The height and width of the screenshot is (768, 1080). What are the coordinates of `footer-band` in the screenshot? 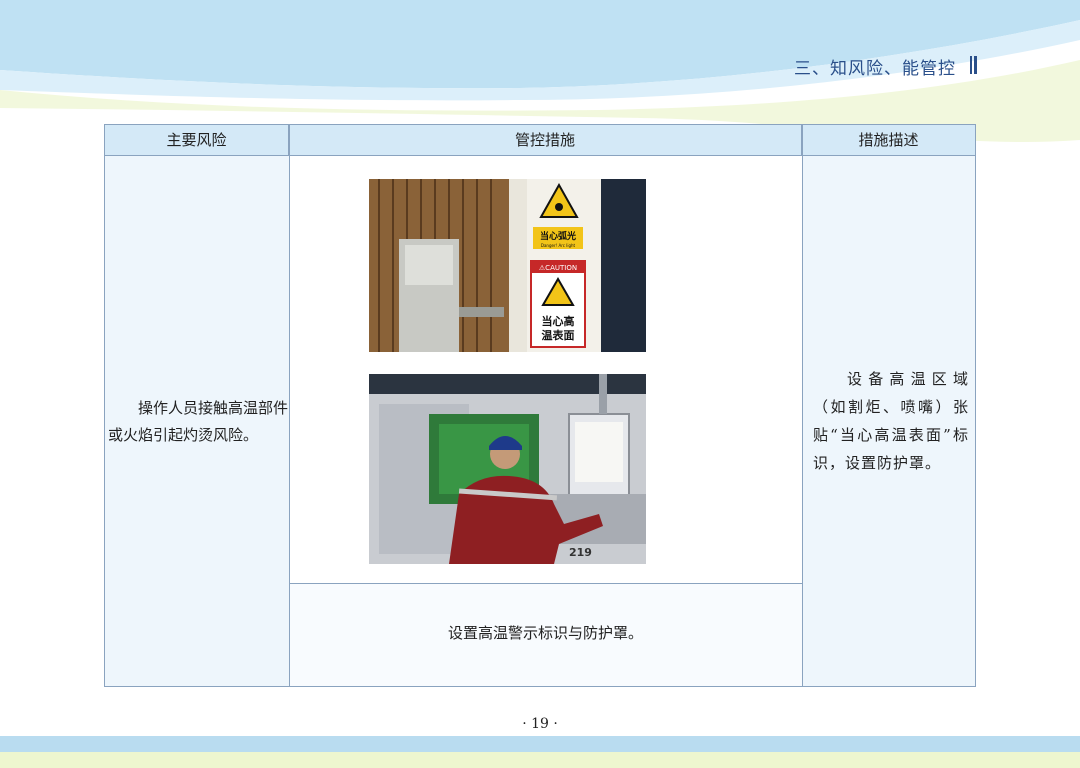 It's located at (540, 744).